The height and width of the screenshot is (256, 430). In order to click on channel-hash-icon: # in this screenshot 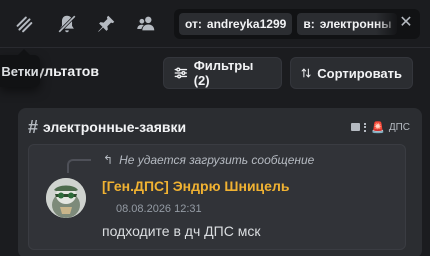, I will do `click(33, 126)`.